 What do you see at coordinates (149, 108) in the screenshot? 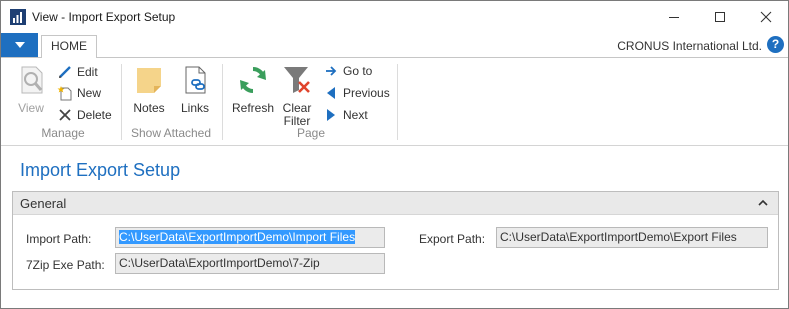
I see `notes-label: Notes` at bounding box center [149, 108].